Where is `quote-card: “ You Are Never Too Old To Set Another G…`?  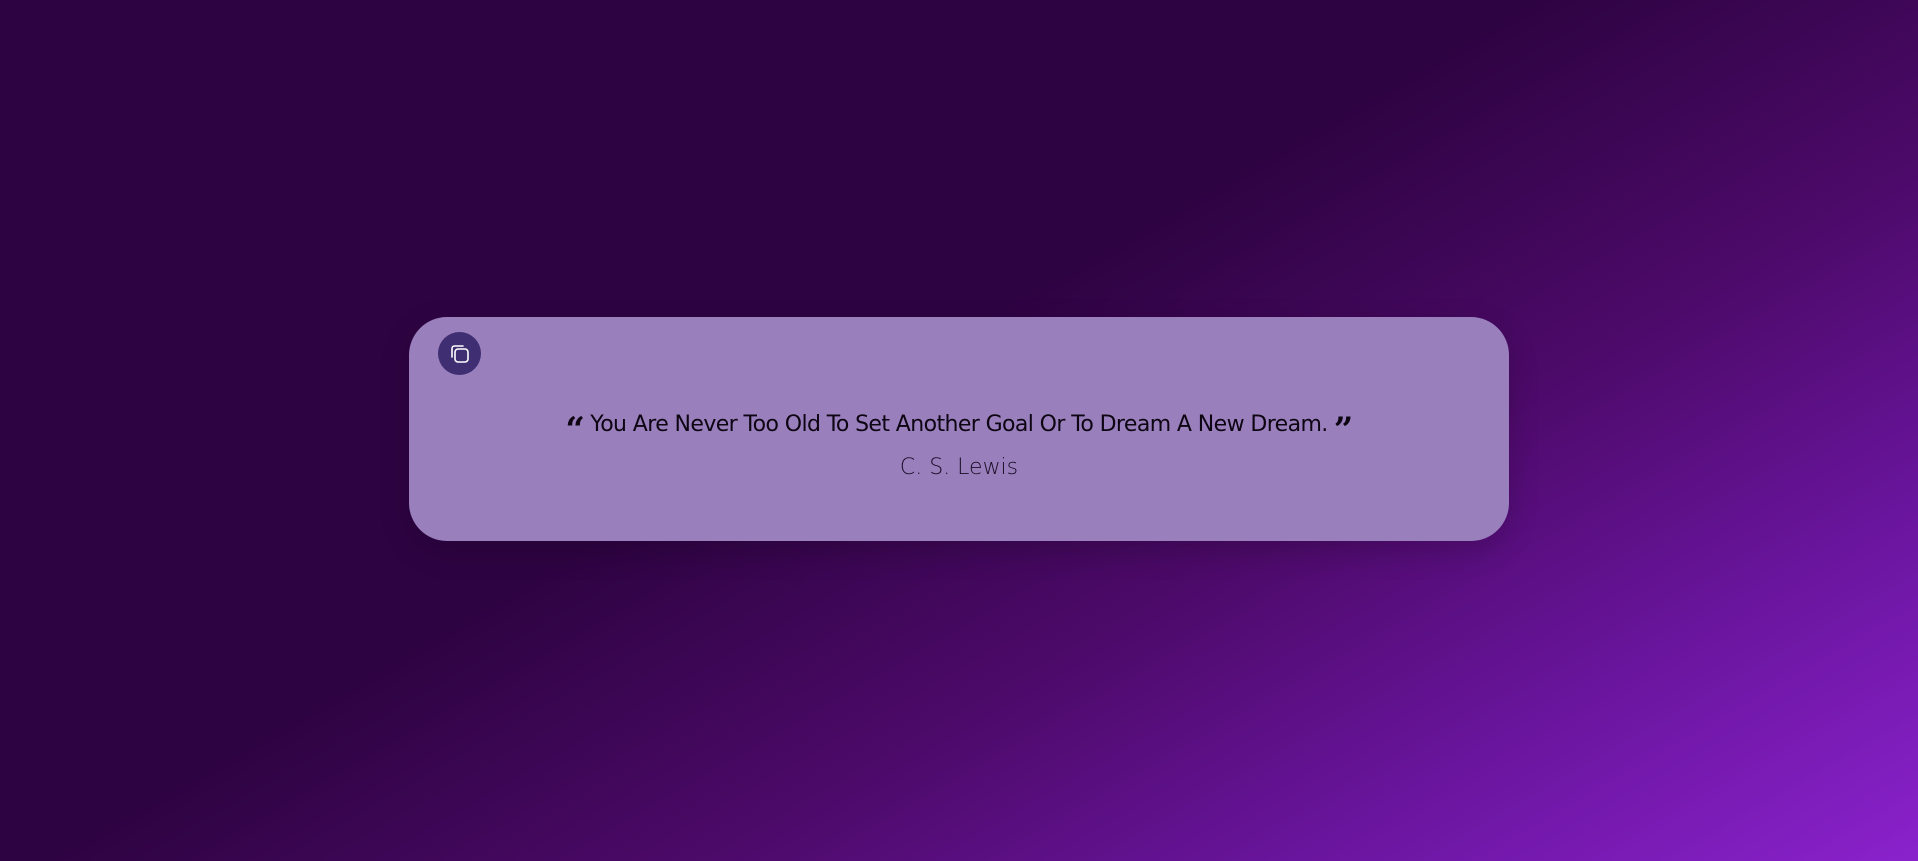
quote-card: “ You Are Never Too Old To Set Another G… is located at coordinates (959, 429).